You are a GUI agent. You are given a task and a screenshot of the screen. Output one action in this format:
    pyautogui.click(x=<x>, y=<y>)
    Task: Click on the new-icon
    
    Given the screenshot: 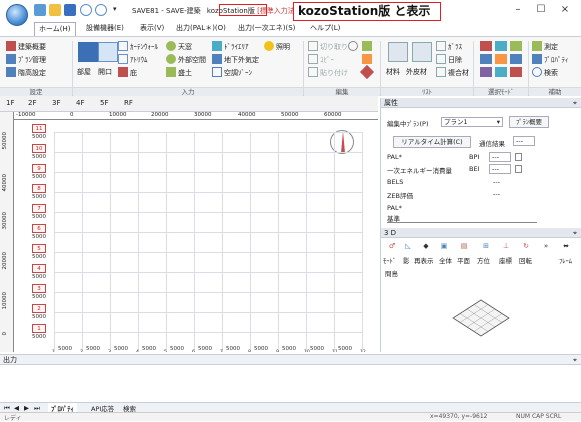 What is the action you would take?
    pyautogui.click(x=40, y=10)
    